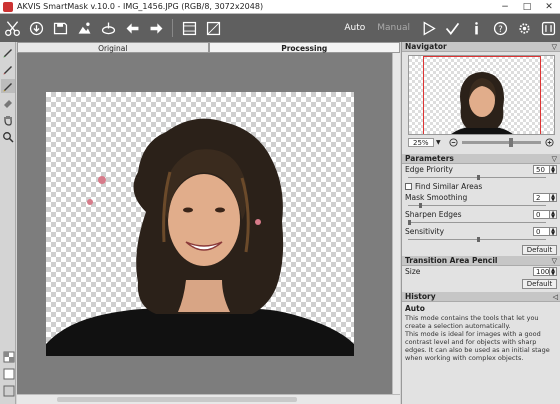 Image resolution: width=560 pixels, height=404 pixels. Describe the element at coordinates (420, 296) in the screenshot. I see `history-title: History` at that location.